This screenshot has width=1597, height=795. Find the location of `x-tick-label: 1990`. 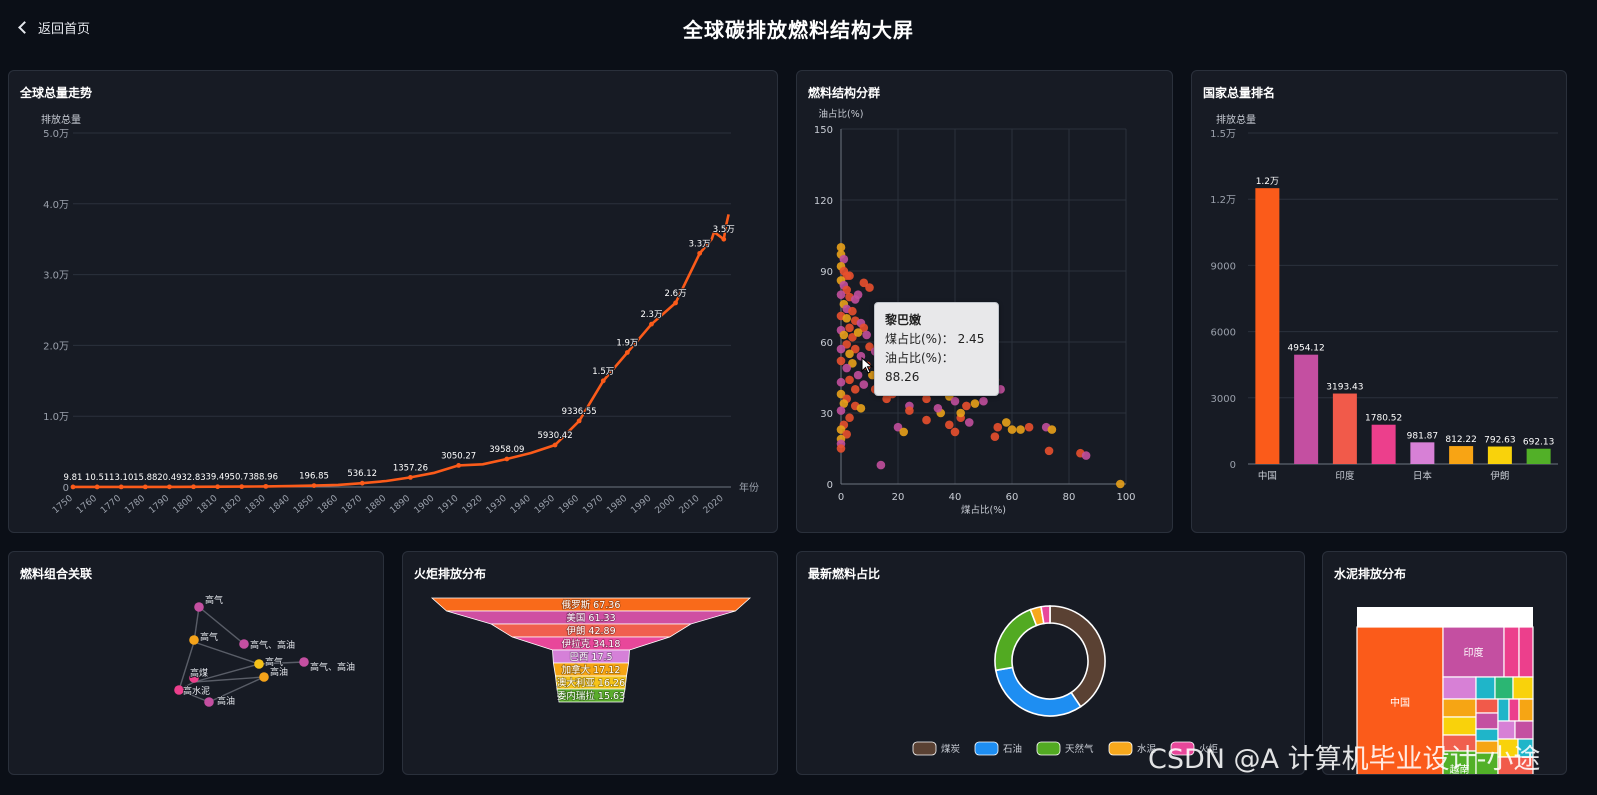

x-tick-label: 1990 is located at coordinates (641, 504).